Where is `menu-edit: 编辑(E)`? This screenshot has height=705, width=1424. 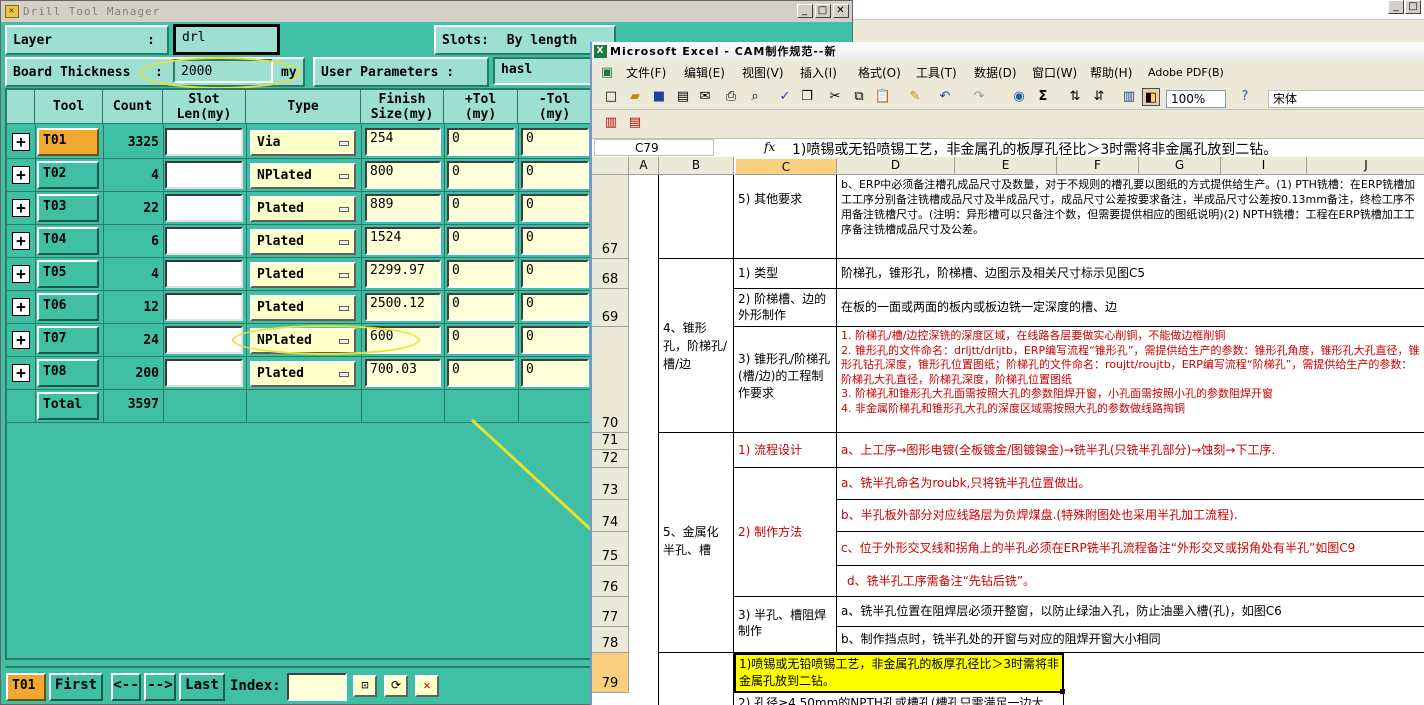 menu-edit: 编辑(E) is located at coordinates (704, 73).